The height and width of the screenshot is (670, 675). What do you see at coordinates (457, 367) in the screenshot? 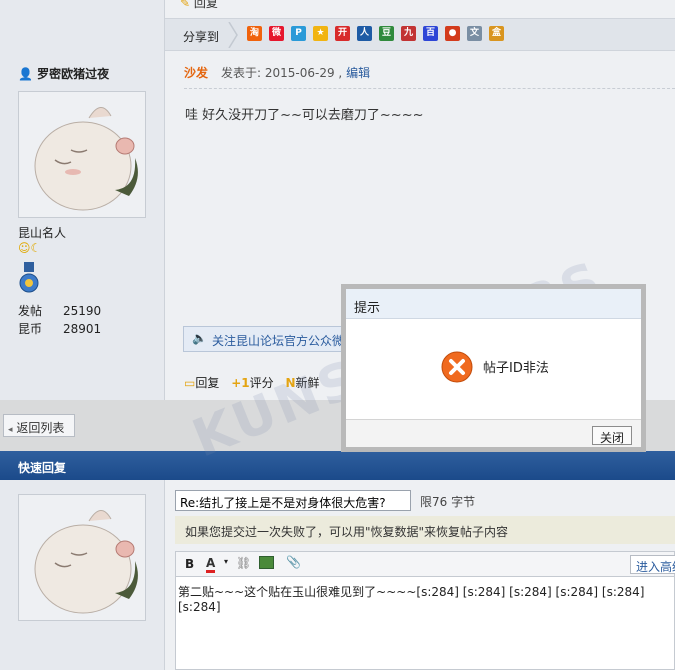
I see `error-icon` at bounding box center [457, 367].